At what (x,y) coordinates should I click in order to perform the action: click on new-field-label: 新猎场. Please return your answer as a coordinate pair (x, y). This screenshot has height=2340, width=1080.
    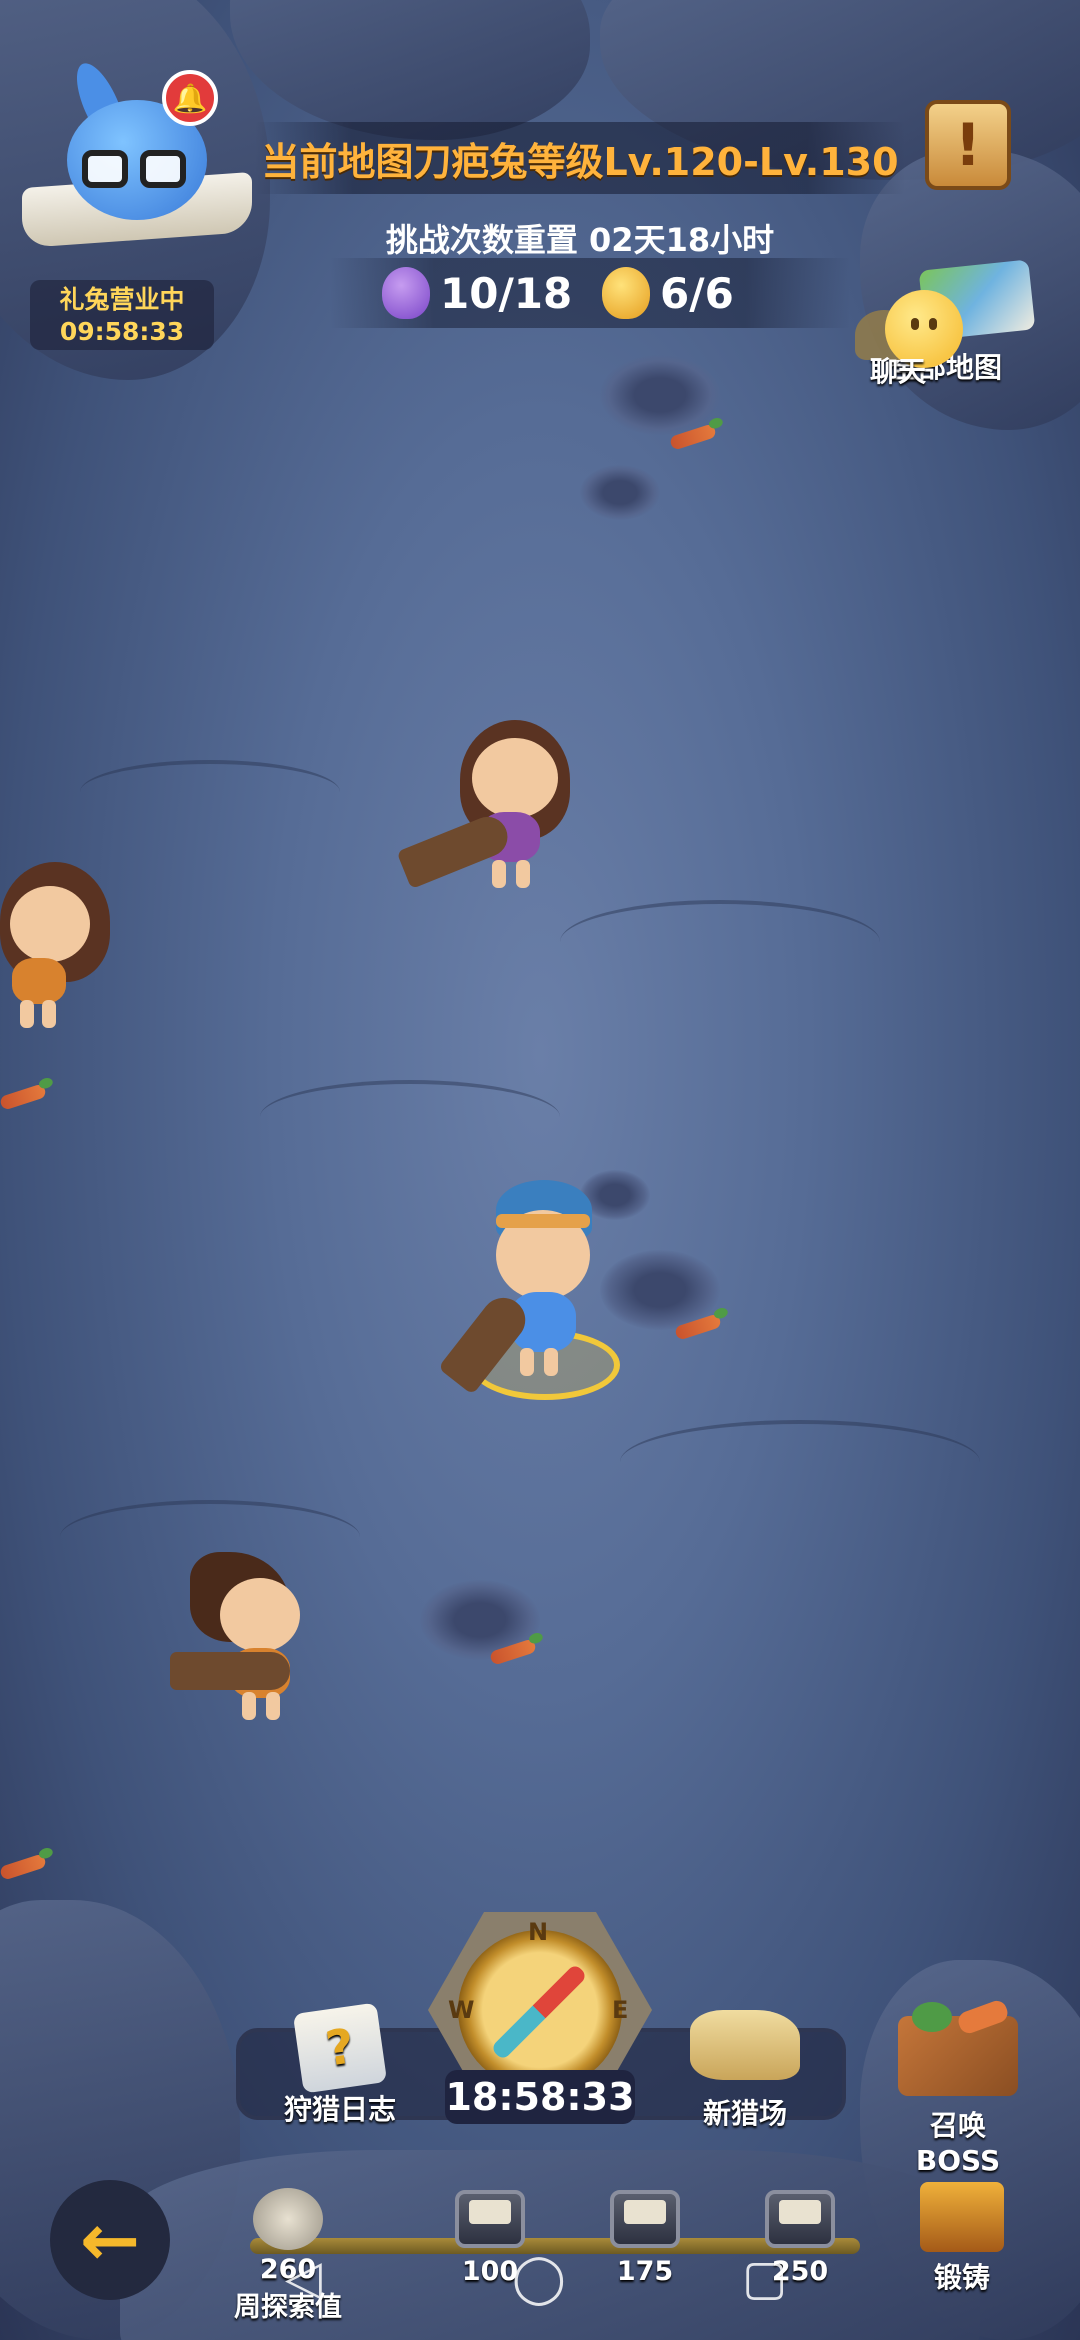
    Looking at the image, I should click on (744, 2113).